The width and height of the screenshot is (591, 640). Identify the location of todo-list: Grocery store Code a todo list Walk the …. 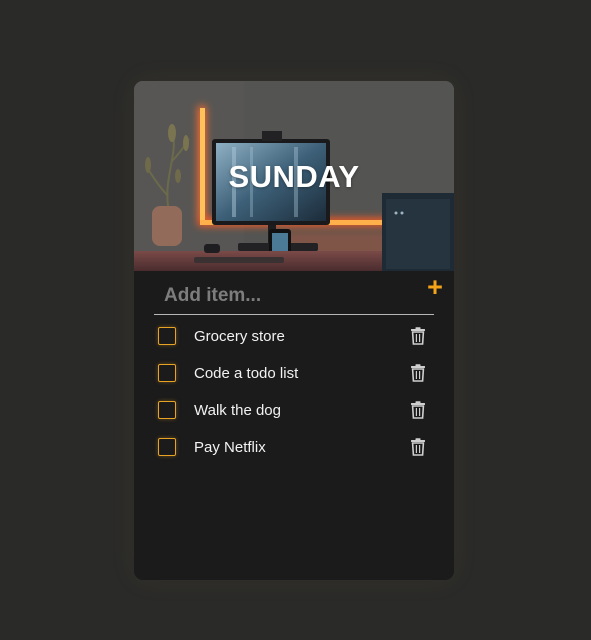
(294, 401).